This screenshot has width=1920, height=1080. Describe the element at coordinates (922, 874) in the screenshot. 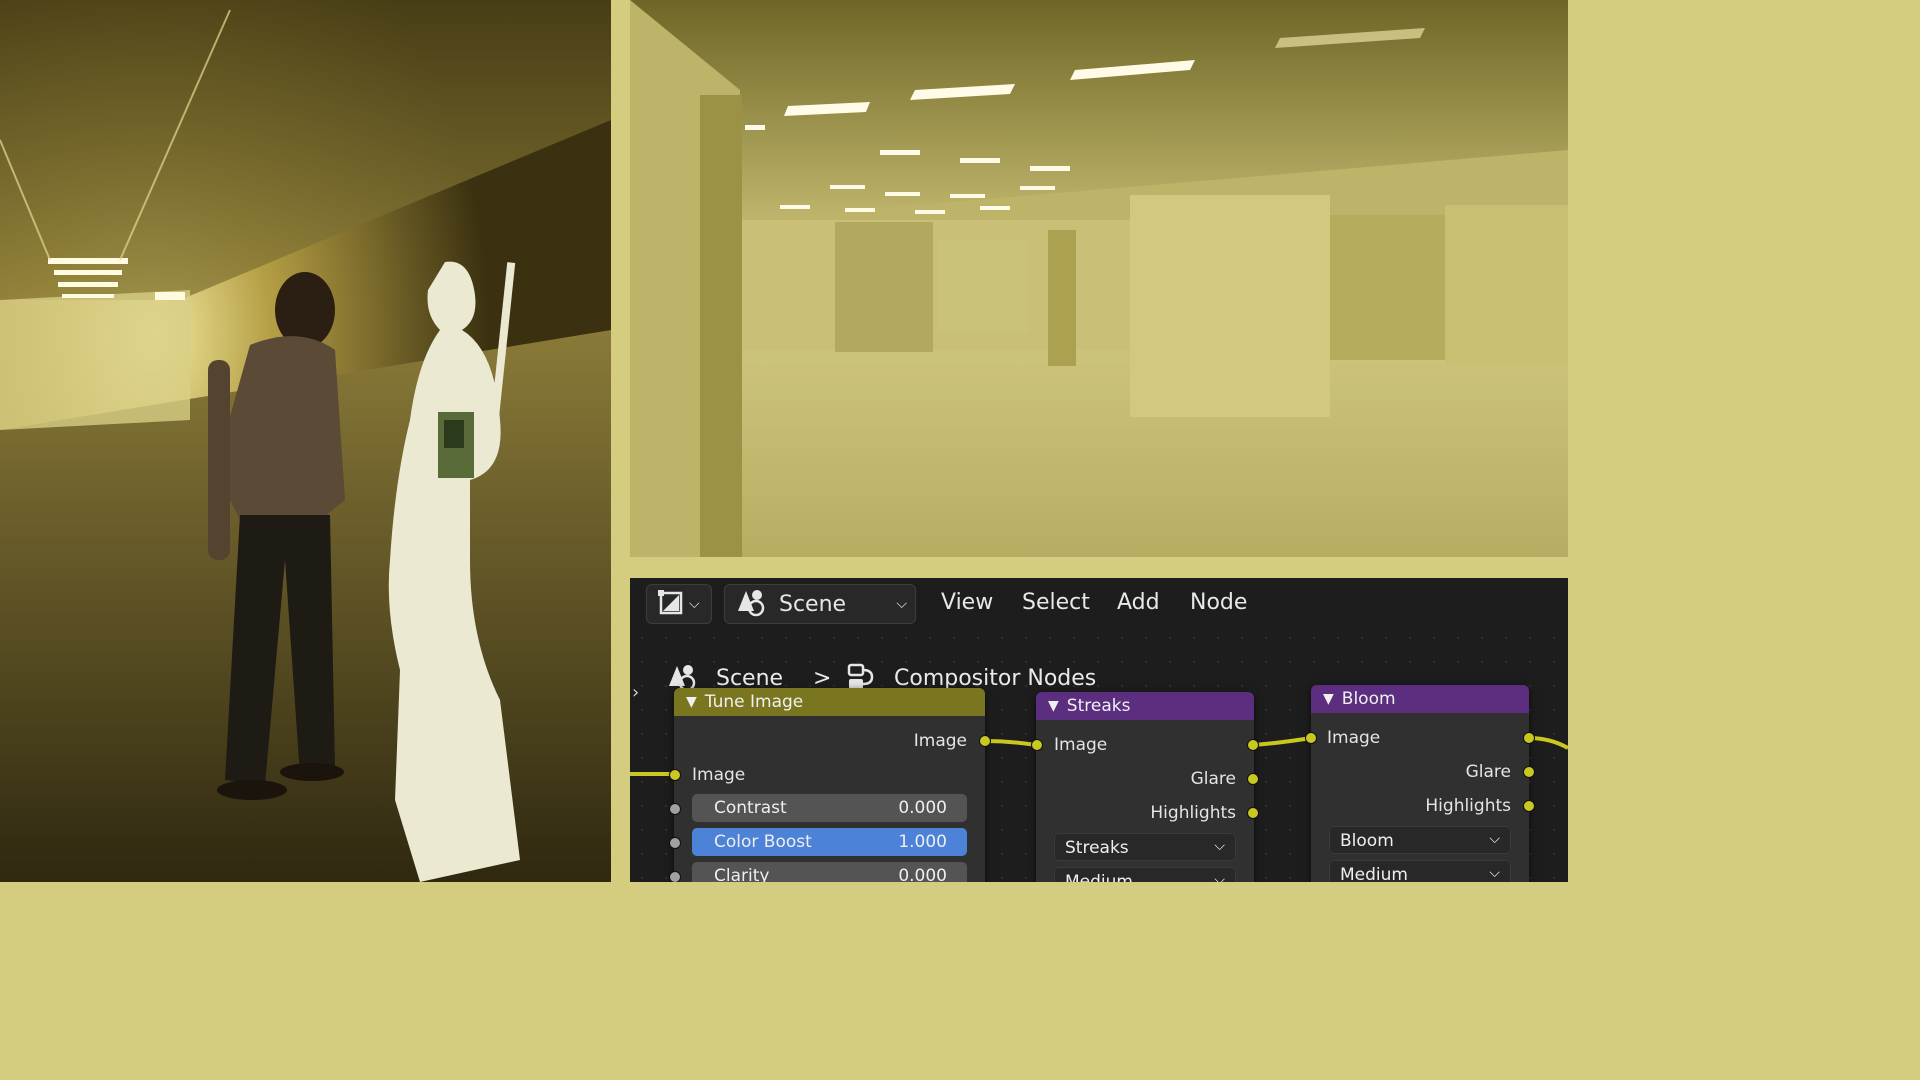

I see `clarity-value: 0.000` at that location.